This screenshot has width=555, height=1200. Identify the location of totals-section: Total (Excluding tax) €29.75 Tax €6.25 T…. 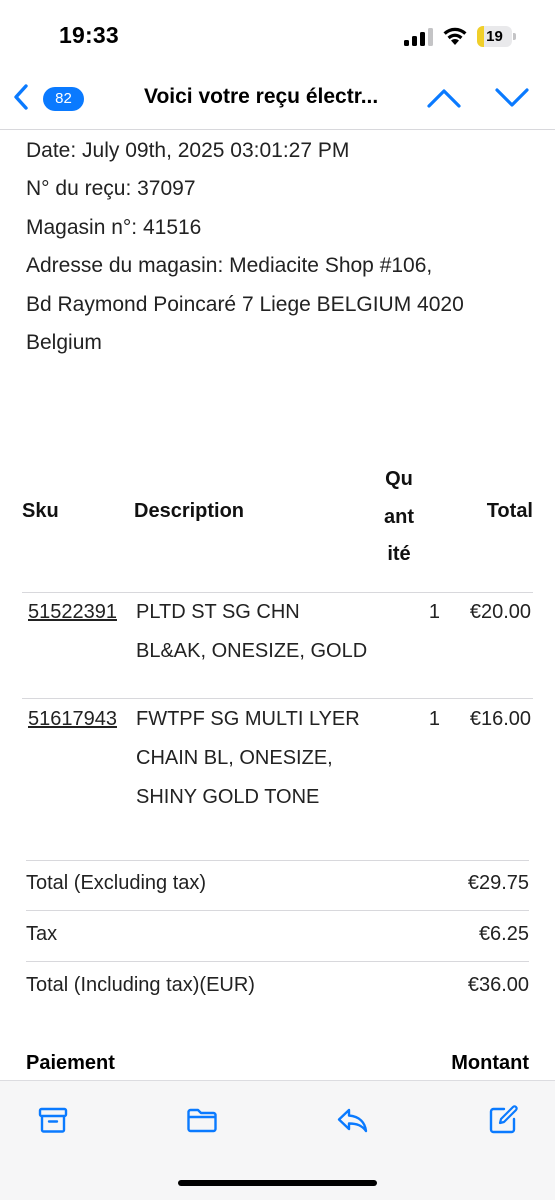
(277, 936).